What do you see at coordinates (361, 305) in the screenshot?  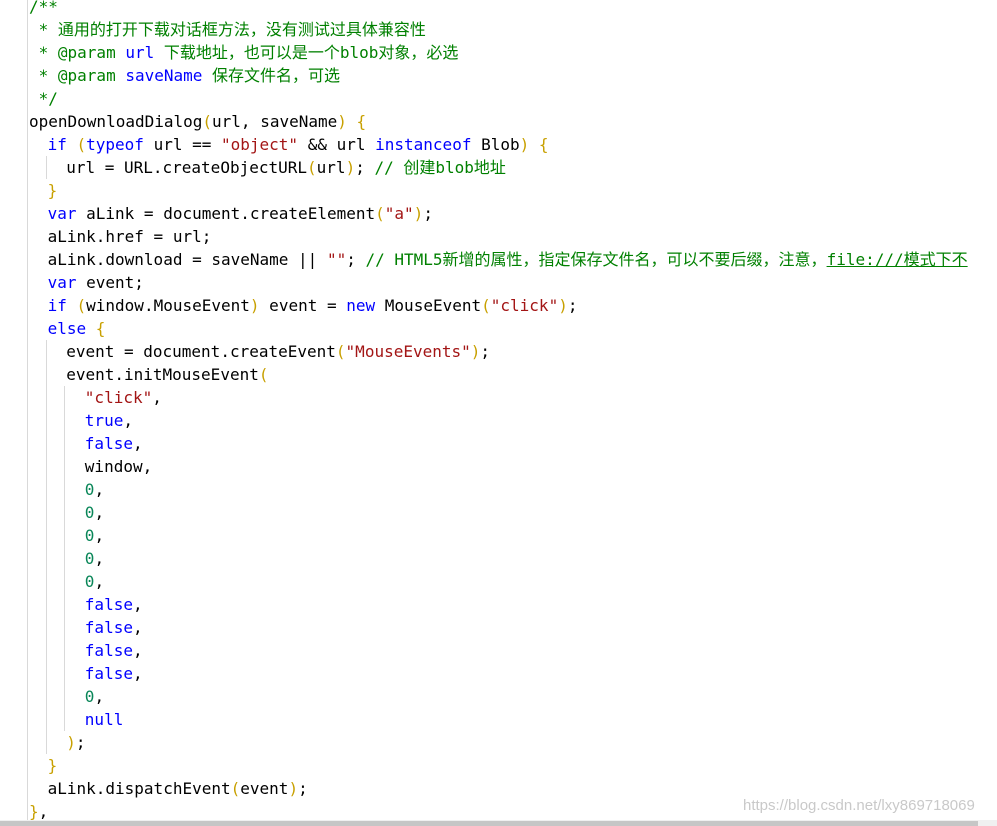 I see `code-token: new` at bounding box center [361, 305].